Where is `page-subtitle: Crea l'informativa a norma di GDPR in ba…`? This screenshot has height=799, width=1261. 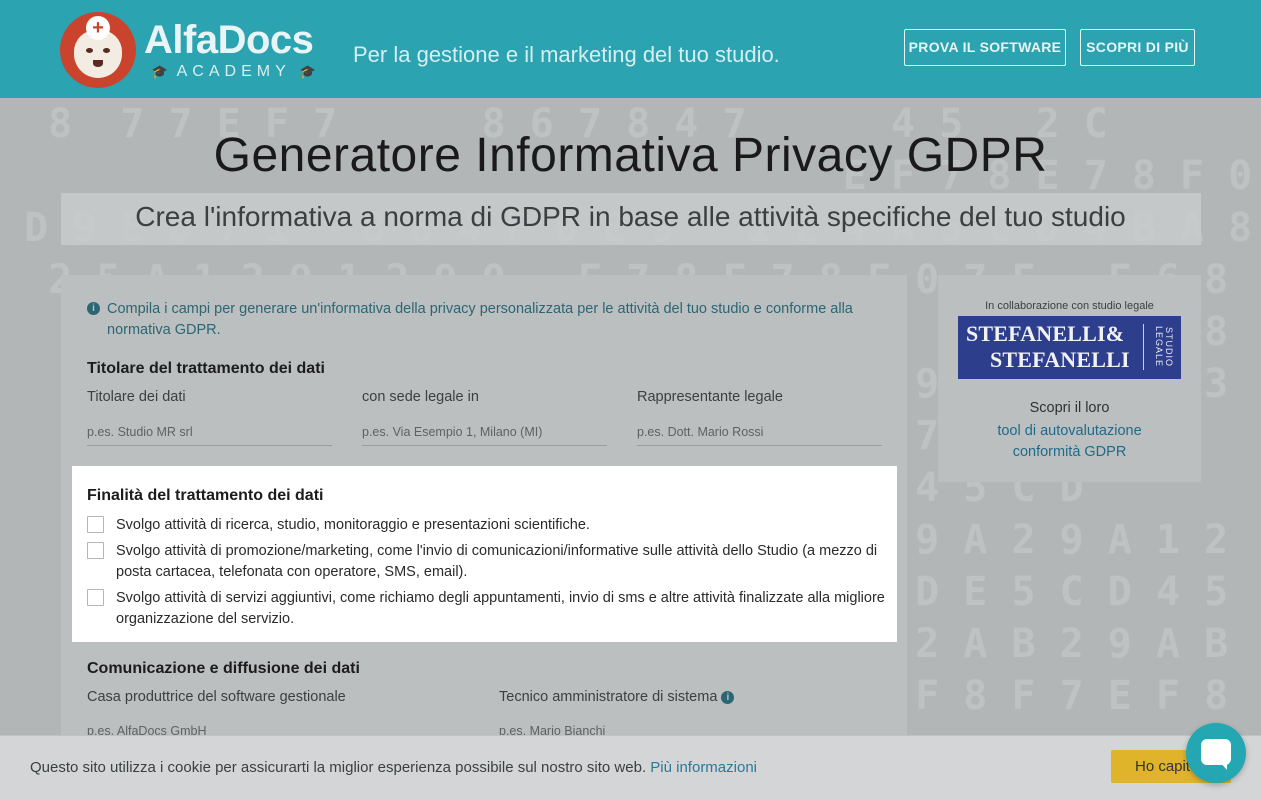
page-subtitle: Crea l'informativa a norma di GDPR in ba… is located at coordinates (630, 216).